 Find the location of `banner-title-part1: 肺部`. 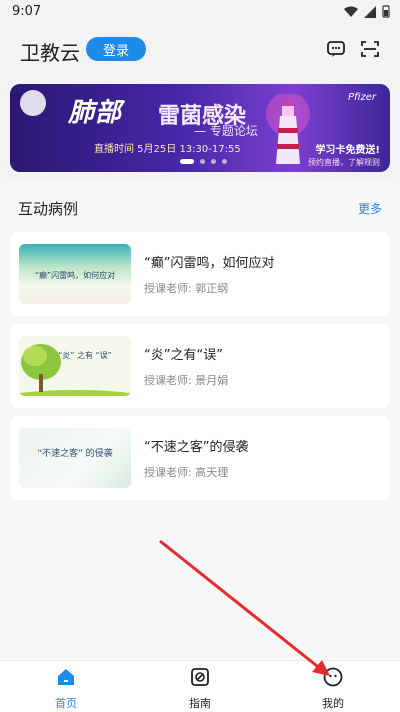

banner-title-part1: 肺部 is located at coordinates (95, 113).